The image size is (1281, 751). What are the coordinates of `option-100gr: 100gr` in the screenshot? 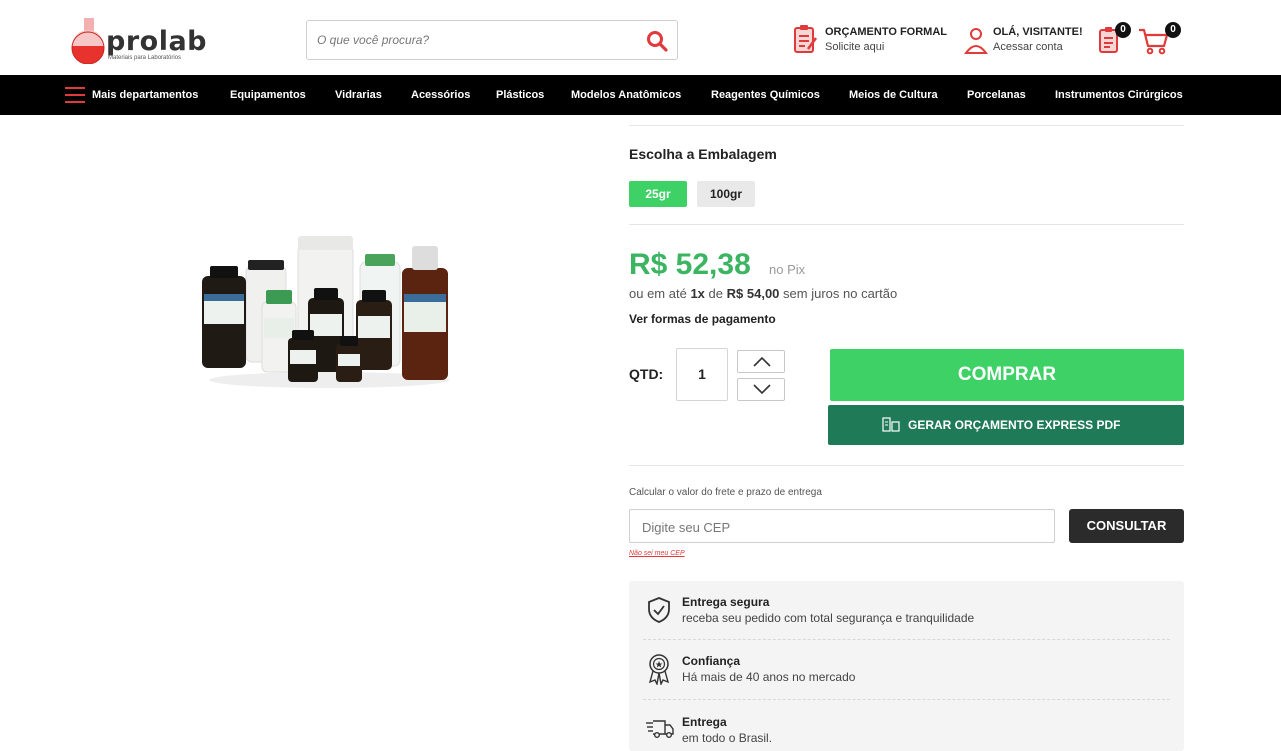 It's located at (726, 194).